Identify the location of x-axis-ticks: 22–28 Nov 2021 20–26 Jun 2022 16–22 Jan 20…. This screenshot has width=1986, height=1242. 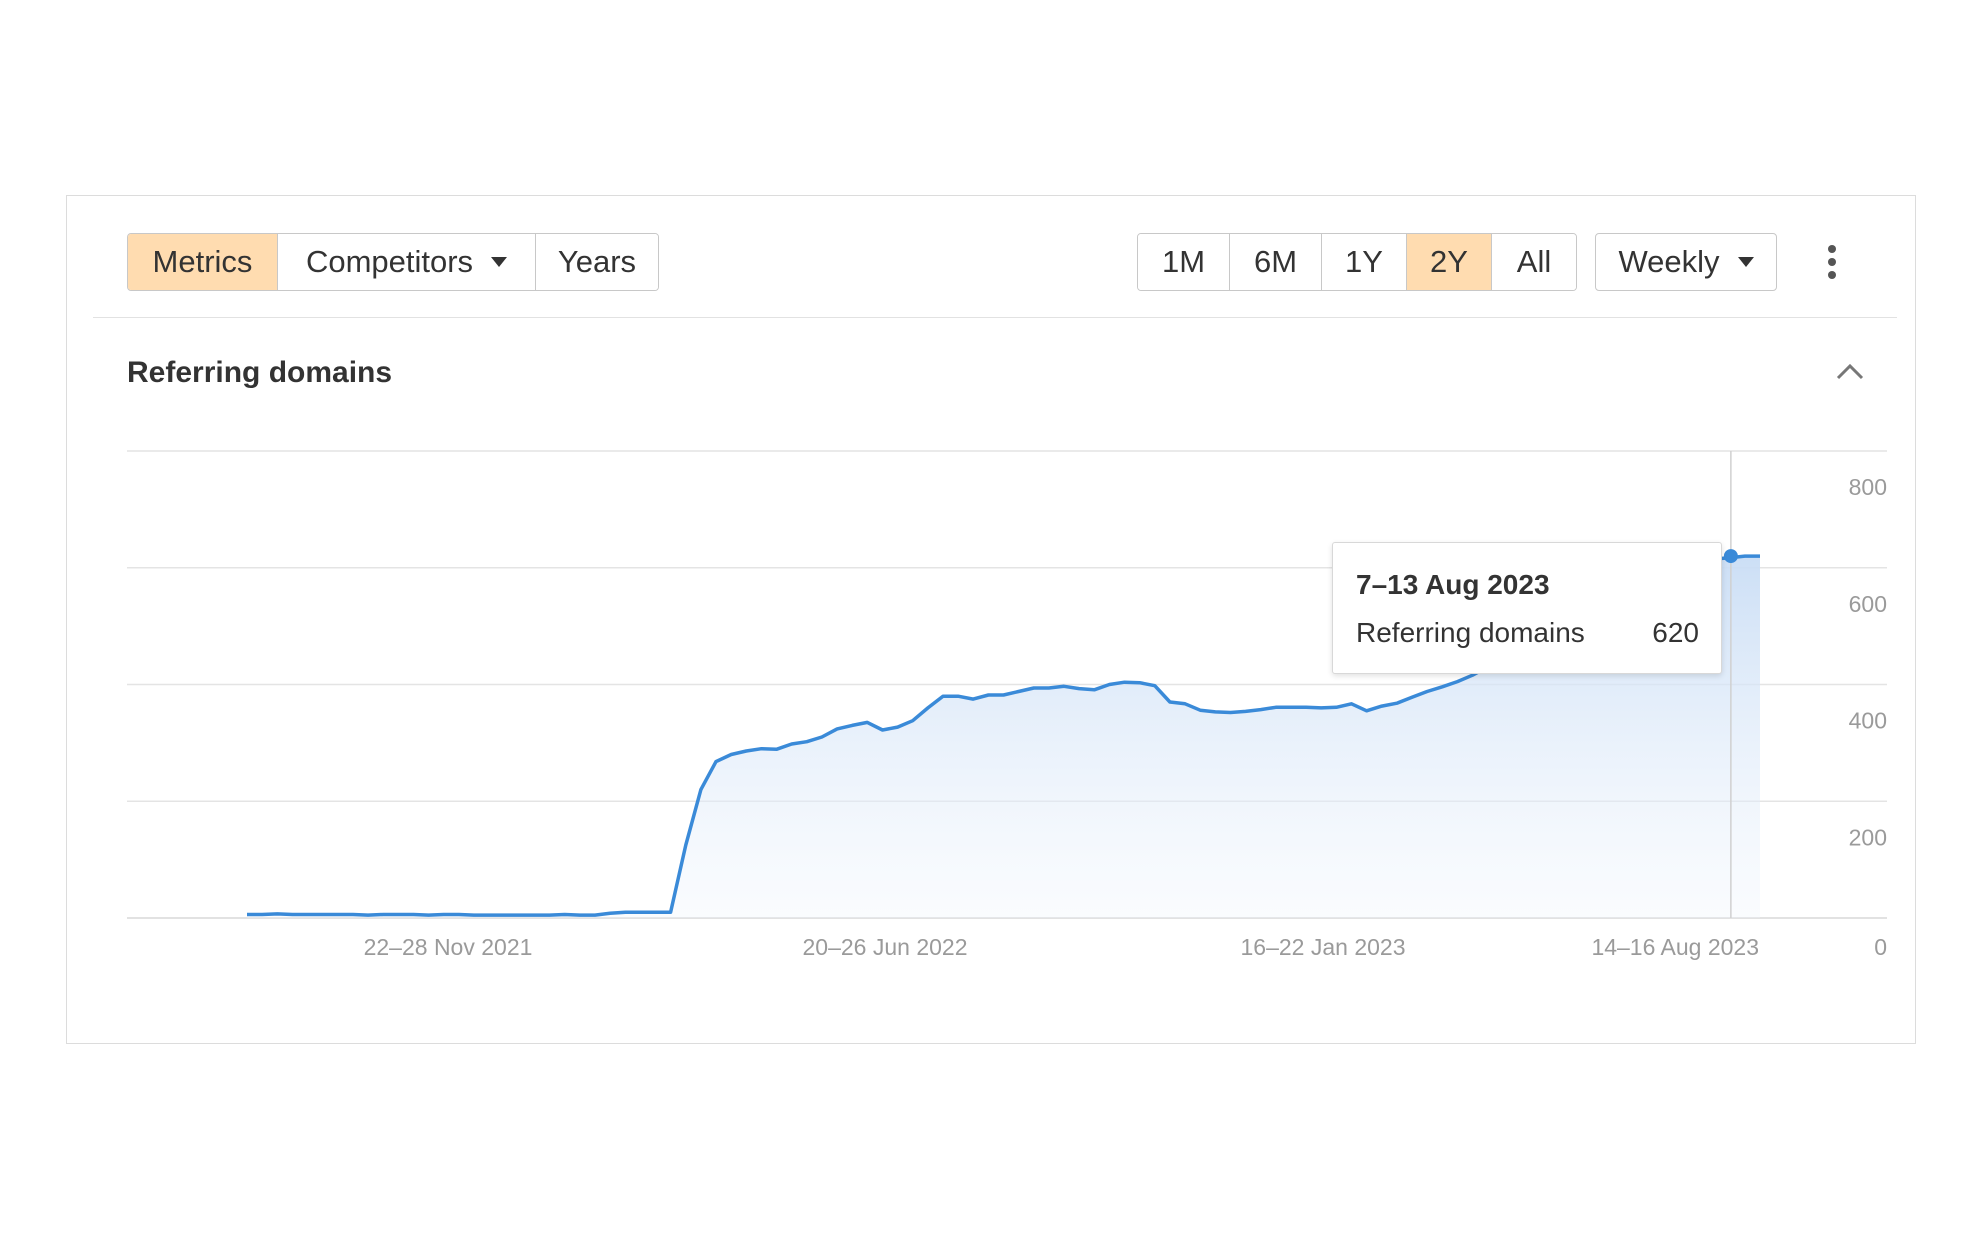
(1061, 947).